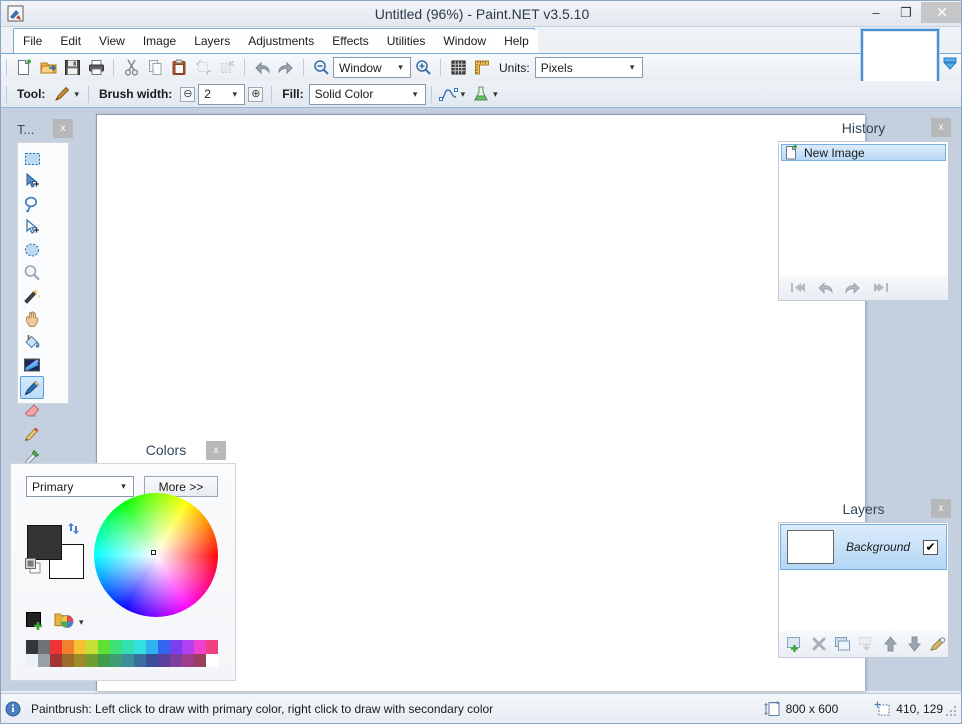 The width and height of the screenshot is (962, 724). Describe the element at coordinates (32, 157) in the screenshot. I see `rectangle-select-tool` at that location.